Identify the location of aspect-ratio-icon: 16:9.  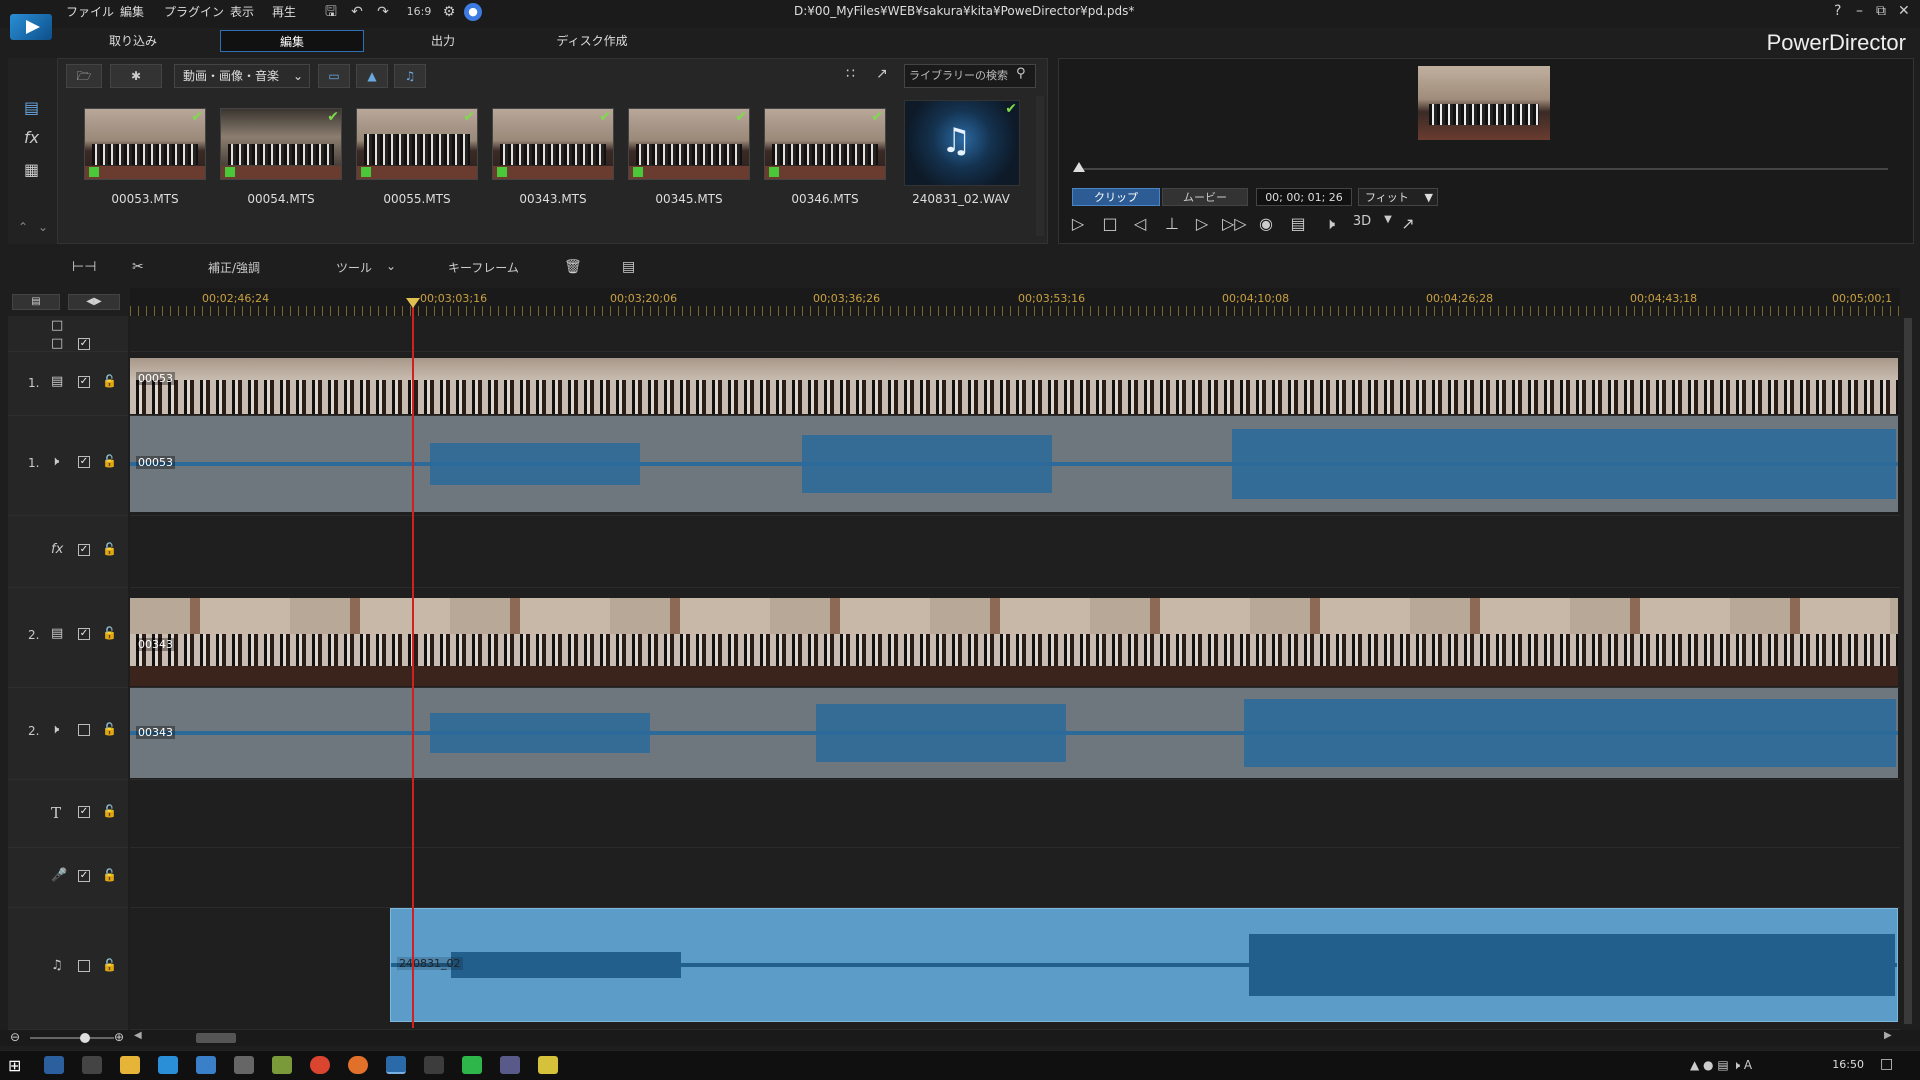
(419, 12).